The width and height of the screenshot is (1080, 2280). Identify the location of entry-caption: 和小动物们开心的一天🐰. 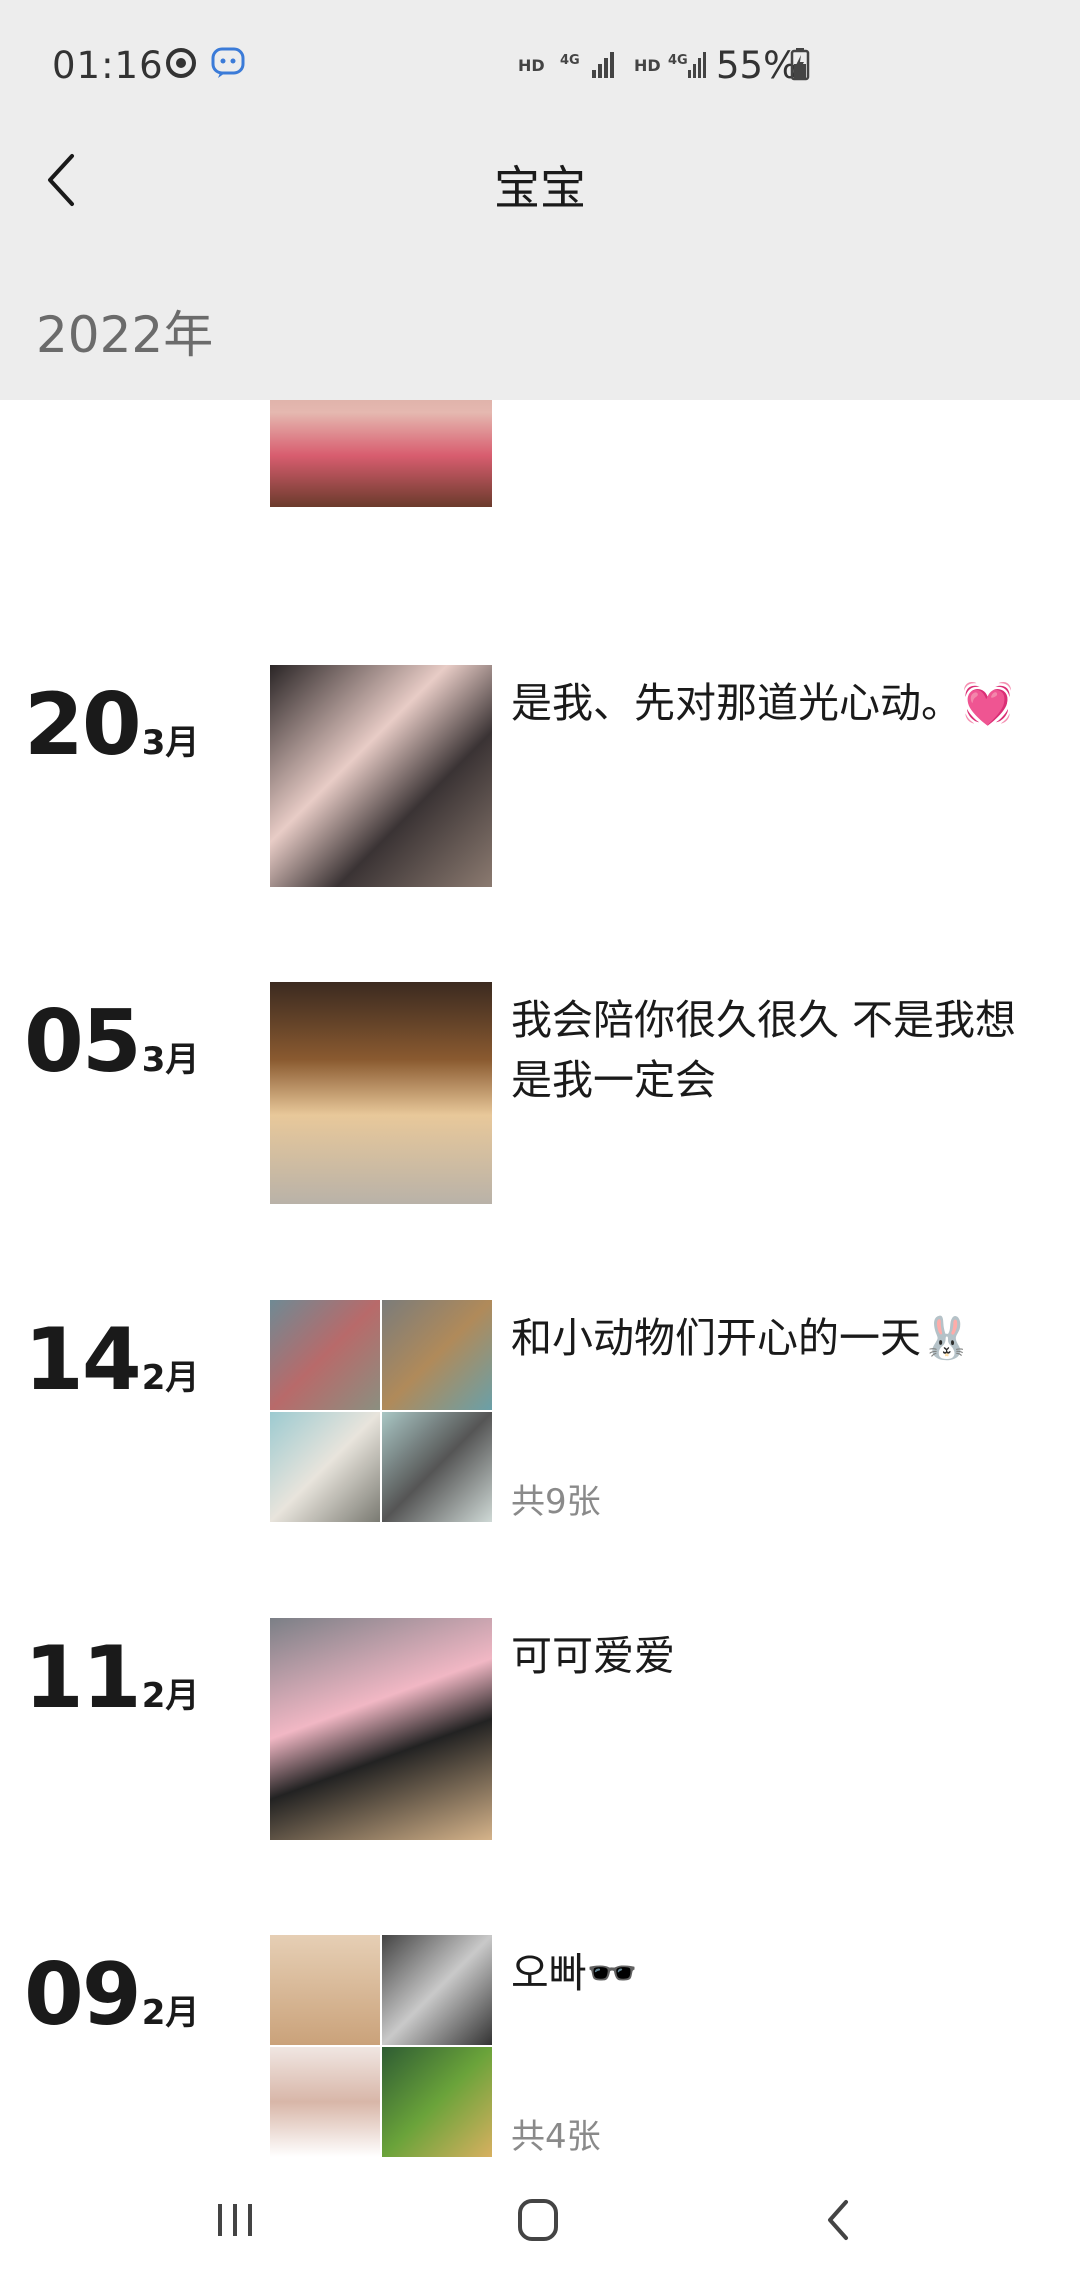
(742, 1338).